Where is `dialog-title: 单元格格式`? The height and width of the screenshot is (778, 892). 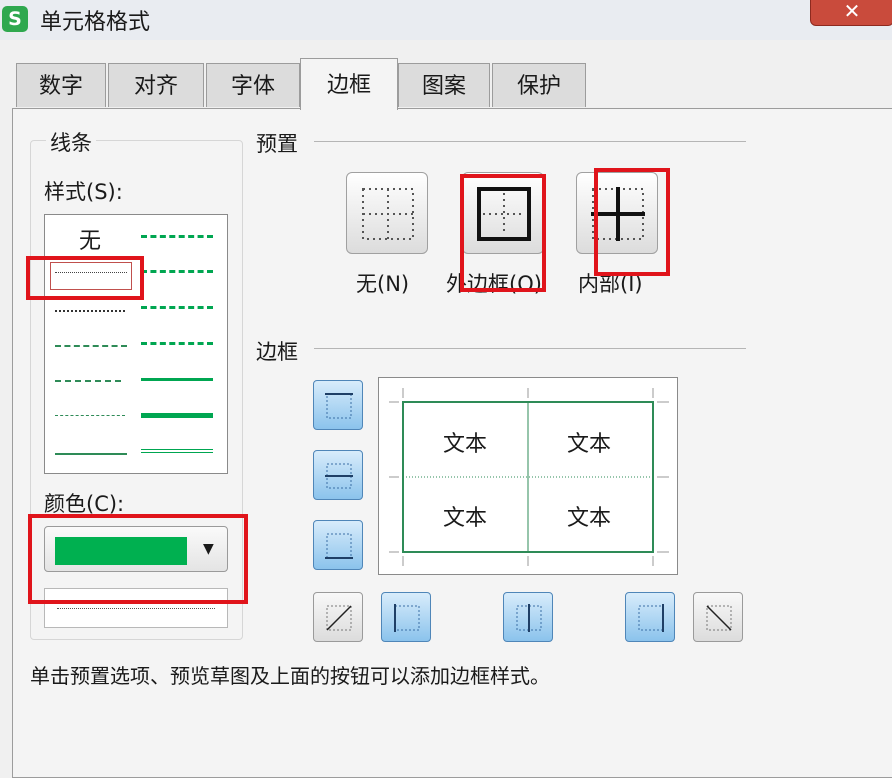
dialog-title: 单元格格式 is located at coordinates (95, 22).